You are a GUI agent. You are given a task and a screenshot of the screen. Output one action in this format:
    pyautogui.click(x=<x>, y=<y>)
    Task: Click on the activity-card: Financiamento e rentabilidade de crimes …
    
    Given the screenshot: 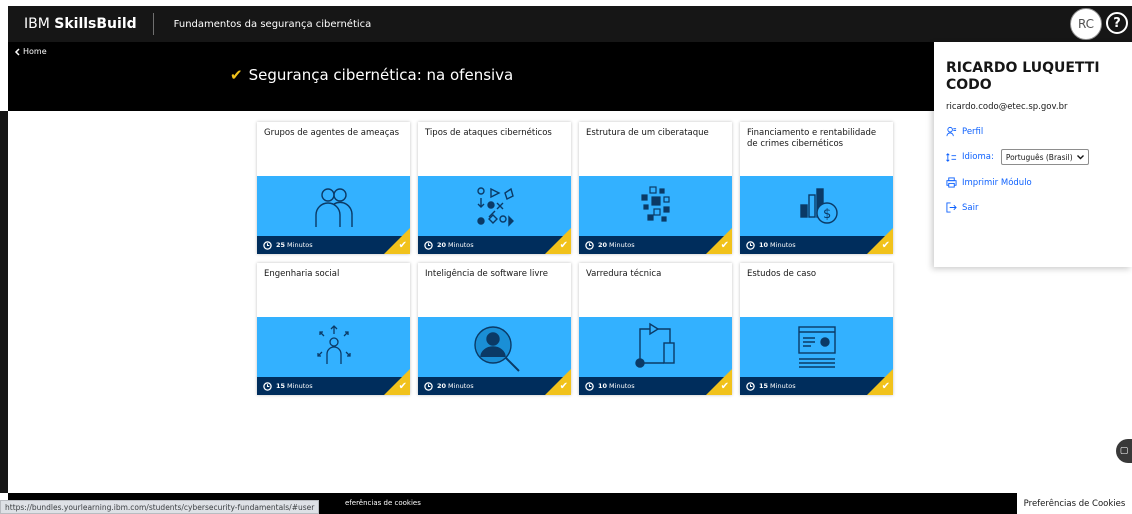 What is the action you would take?
    pyautogui.click(x=816, y=188)
    